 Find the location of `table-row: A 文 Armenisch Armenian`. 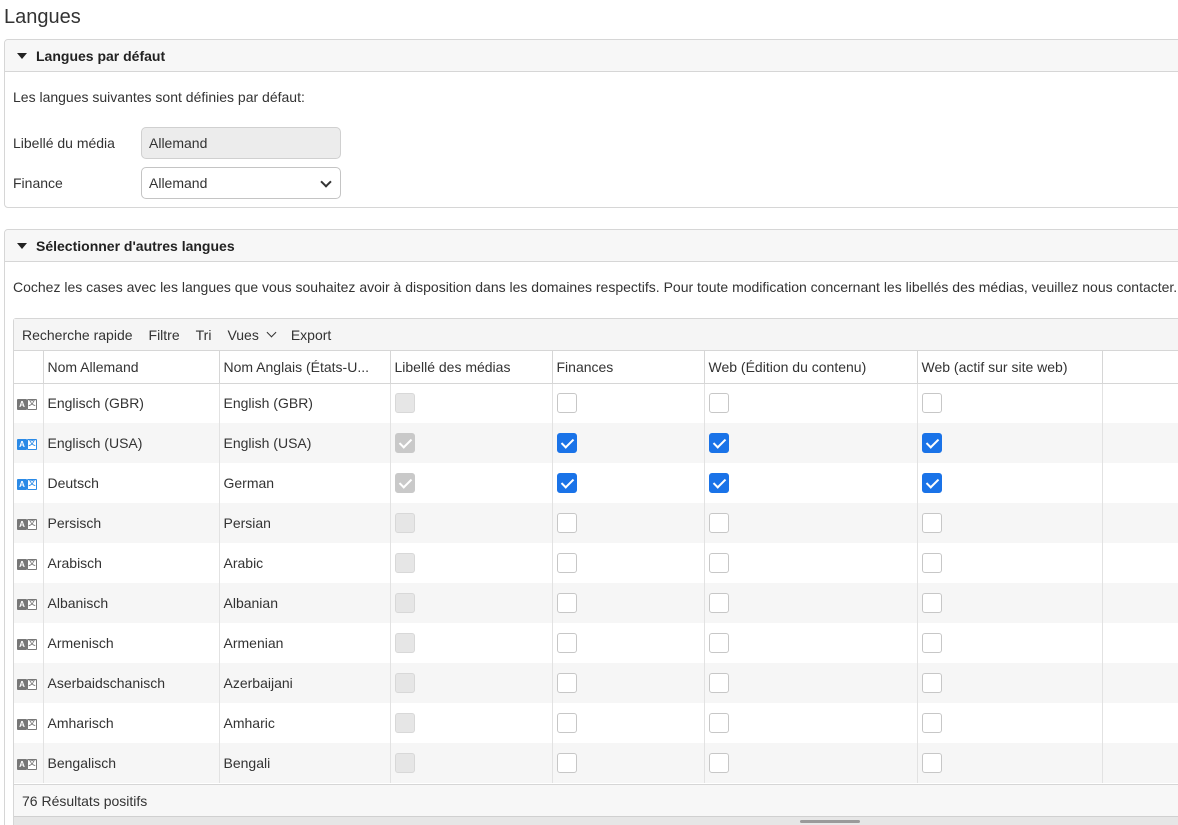

table-row: A 文 Armenisch Armenian is located at coordinates (596, 643).